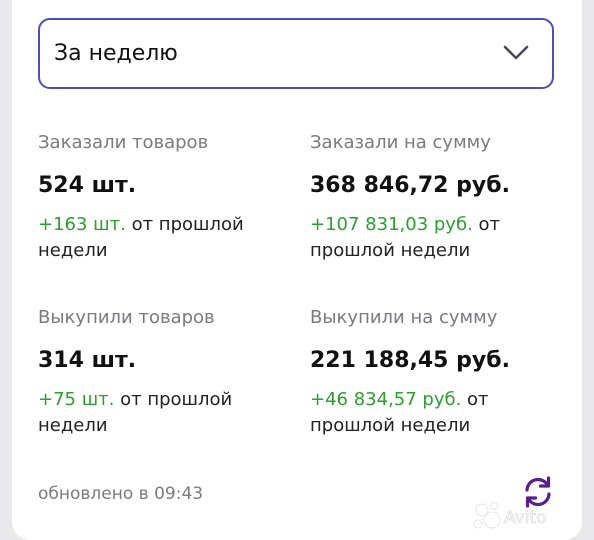 This screenshot has width=594, height=540. Describe the element at coordinates (516, 52) in the screenshot. I see `chevron-down-icon` at that location.